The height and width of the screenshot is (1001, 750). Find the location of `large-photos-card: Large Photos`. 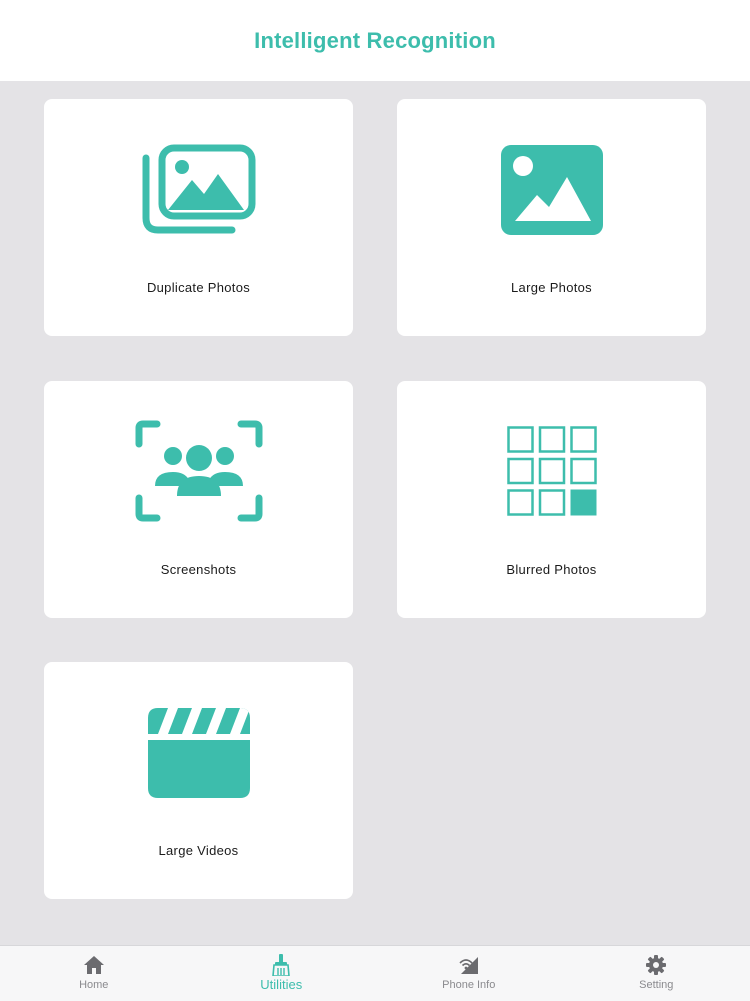

large-photos-card: Large Photos is located at coordinates (551, 217).